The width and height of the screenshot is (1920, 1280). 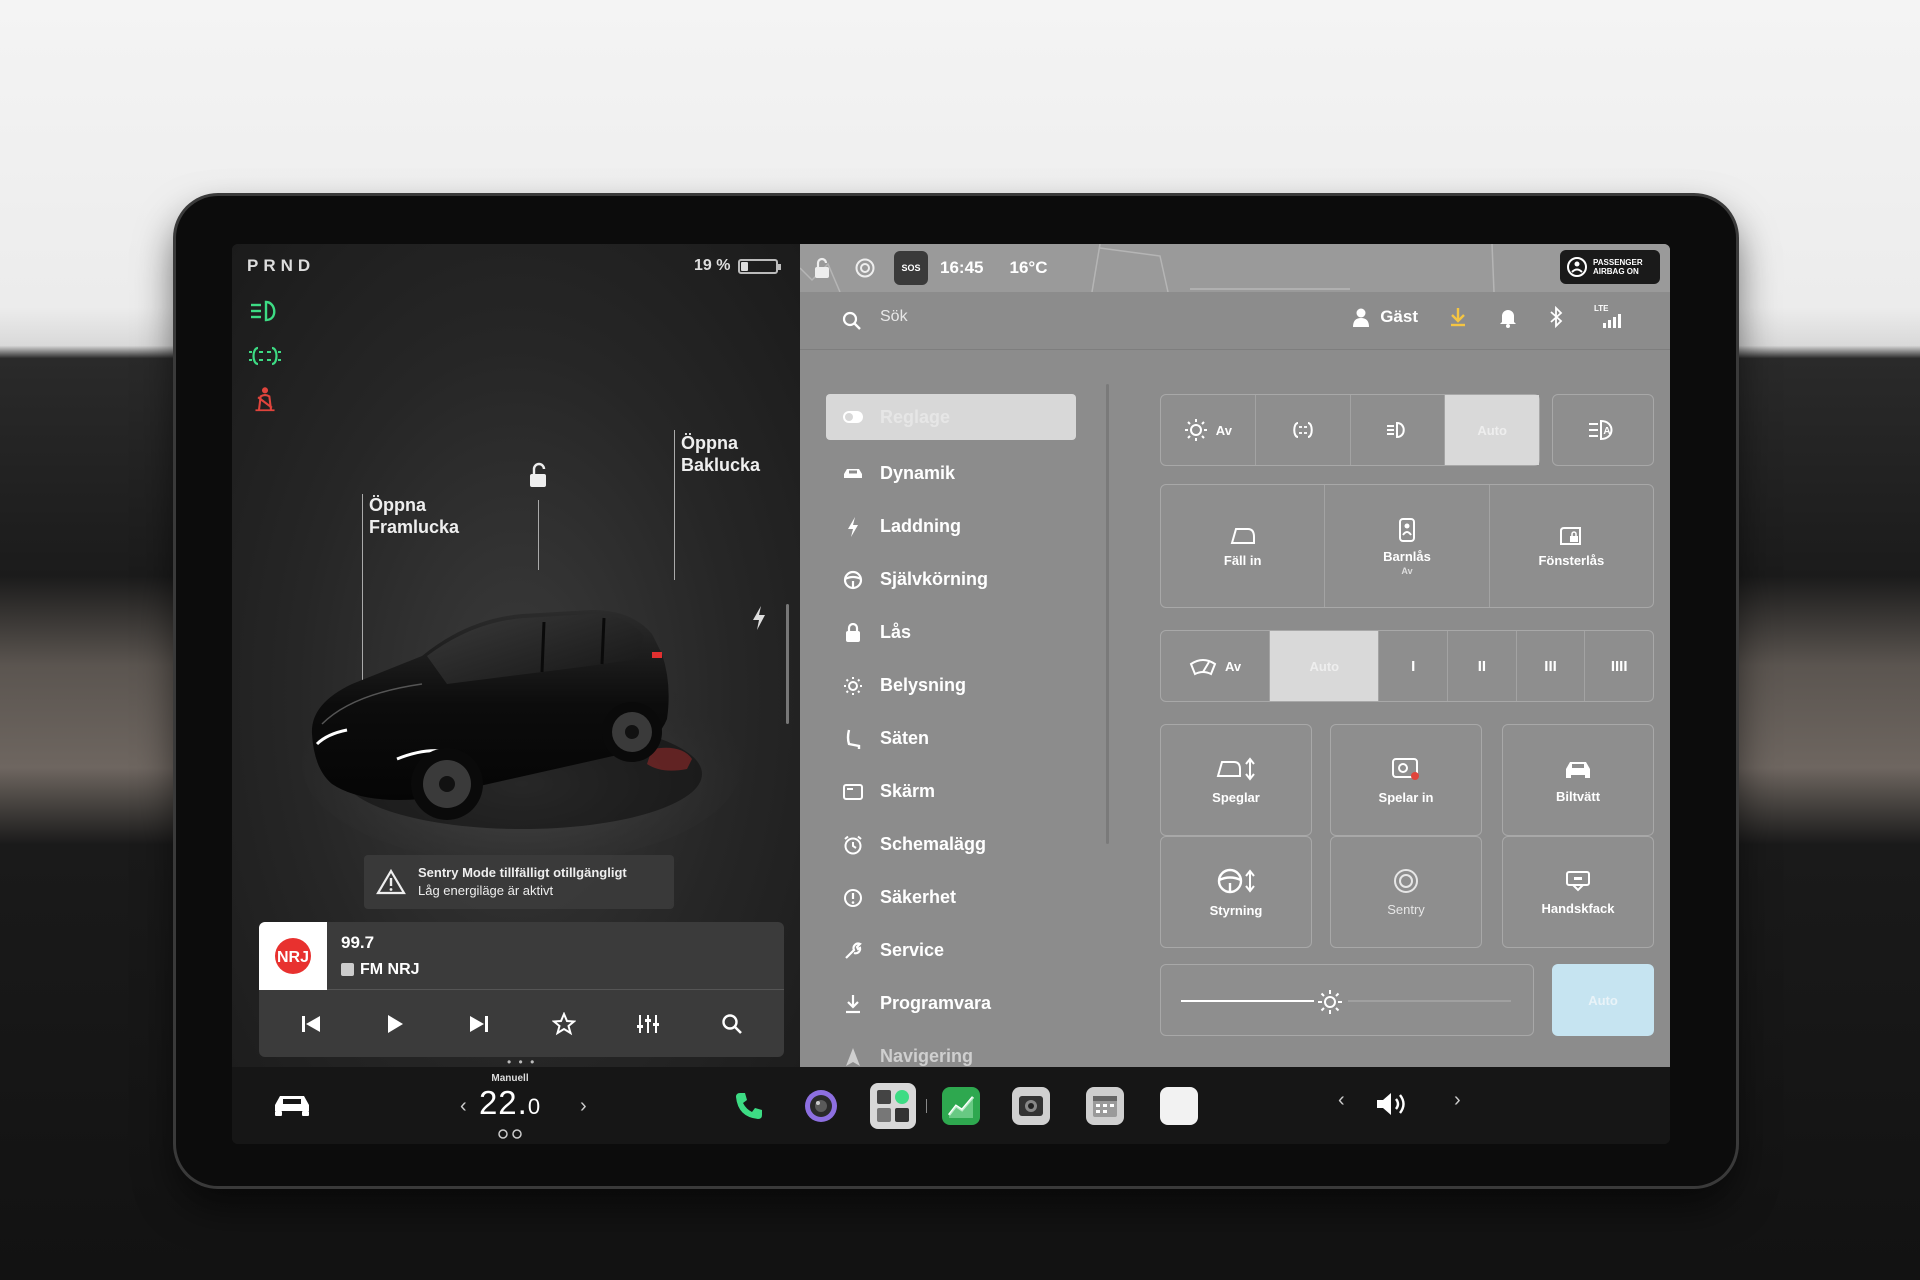 What do you see at coordinates (951, 579) in the screenshot?
I see `nav-item-3: Självkörning` at bounding box center [951, 579].